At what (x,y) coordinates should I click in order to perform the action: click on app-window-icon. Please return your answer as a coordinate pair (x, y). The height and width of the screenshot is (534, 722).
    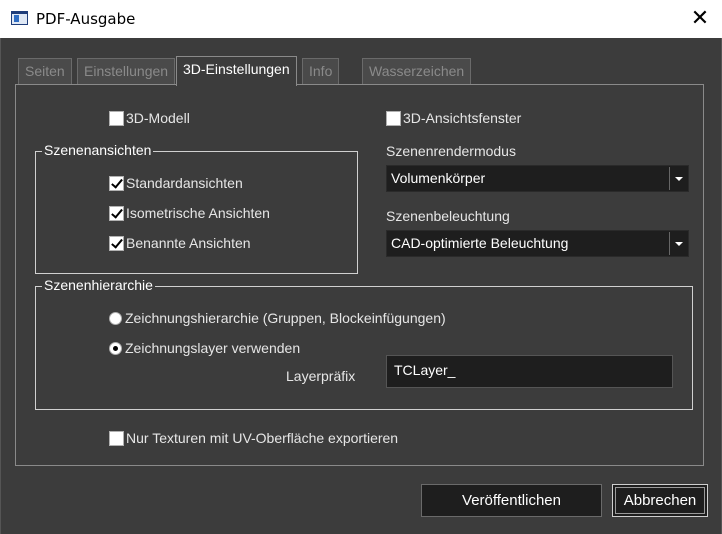
    Looking at the image, I should click on (19, 18).